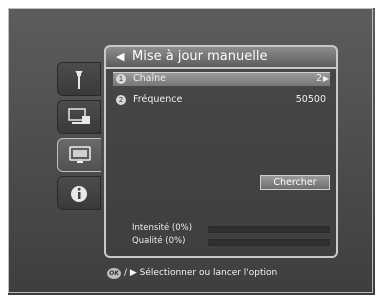  What do you see at coordinates (200, 56) in the screenshot?
I see `panel-title: Mise à jour manuelle` at bounding box center [200, 56].